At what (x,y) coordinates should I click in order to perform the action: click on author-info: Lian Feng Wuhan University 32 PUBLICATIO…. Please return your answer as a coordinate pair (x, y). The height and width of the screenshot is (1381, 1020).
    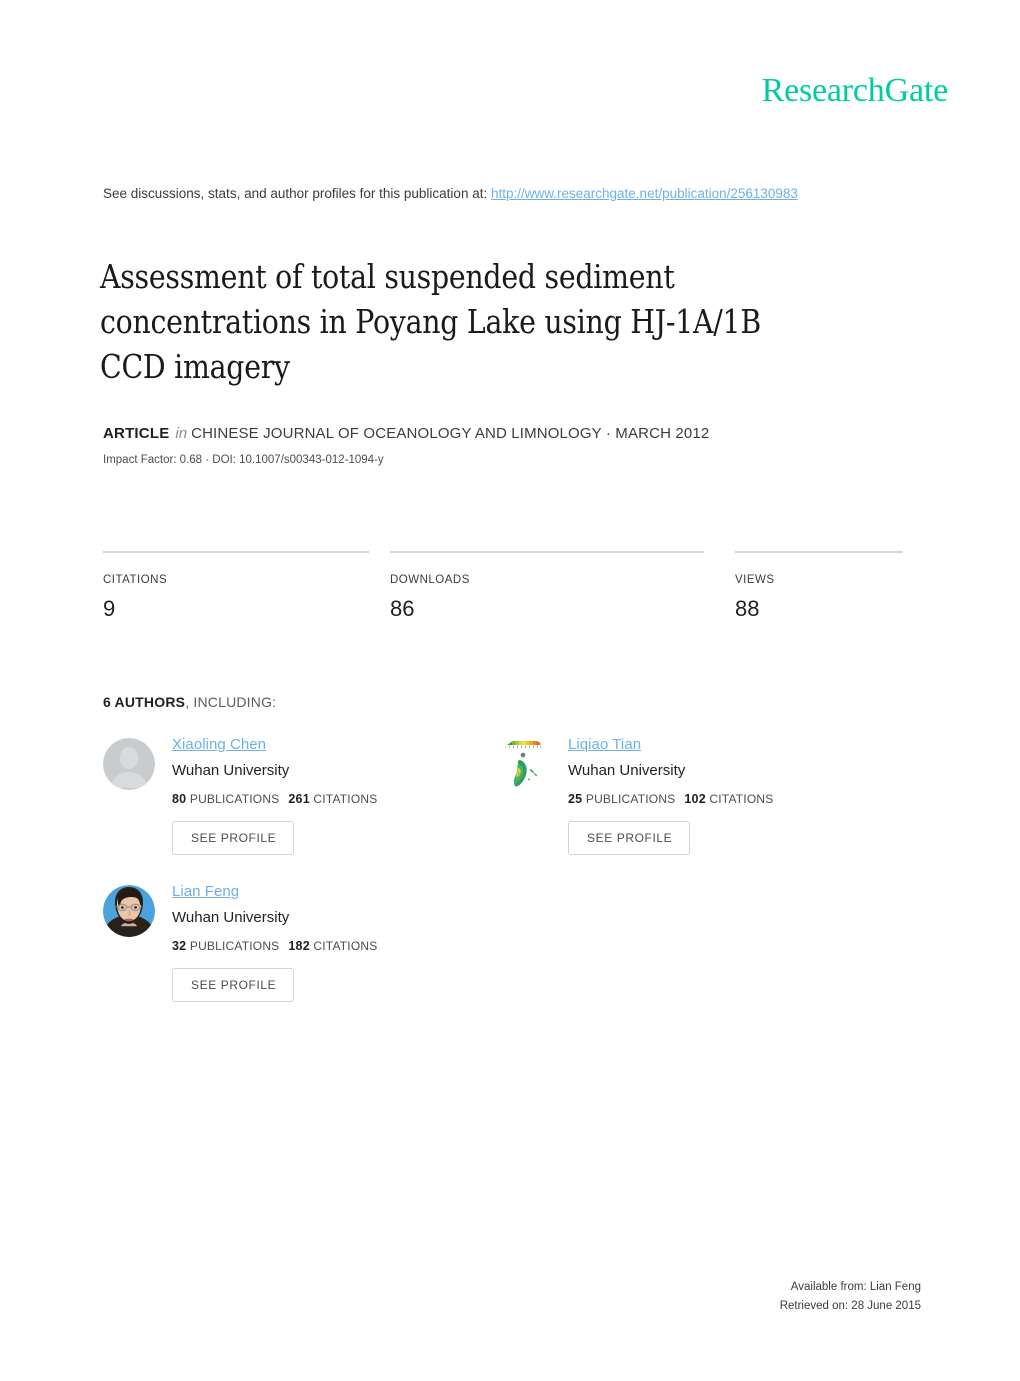
    Looking at the image, I should click on (274, 942).